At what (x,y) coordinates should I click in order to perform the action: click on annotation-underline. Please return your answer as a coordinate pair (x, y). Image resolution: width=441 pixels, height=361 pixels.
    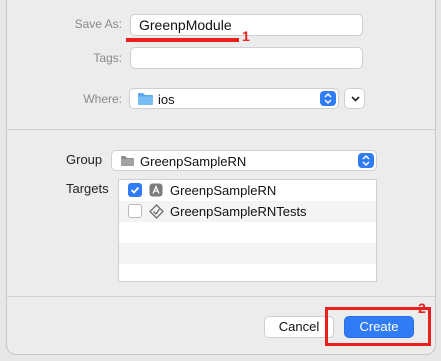
    Looking at the image, I should click on (182, 40).